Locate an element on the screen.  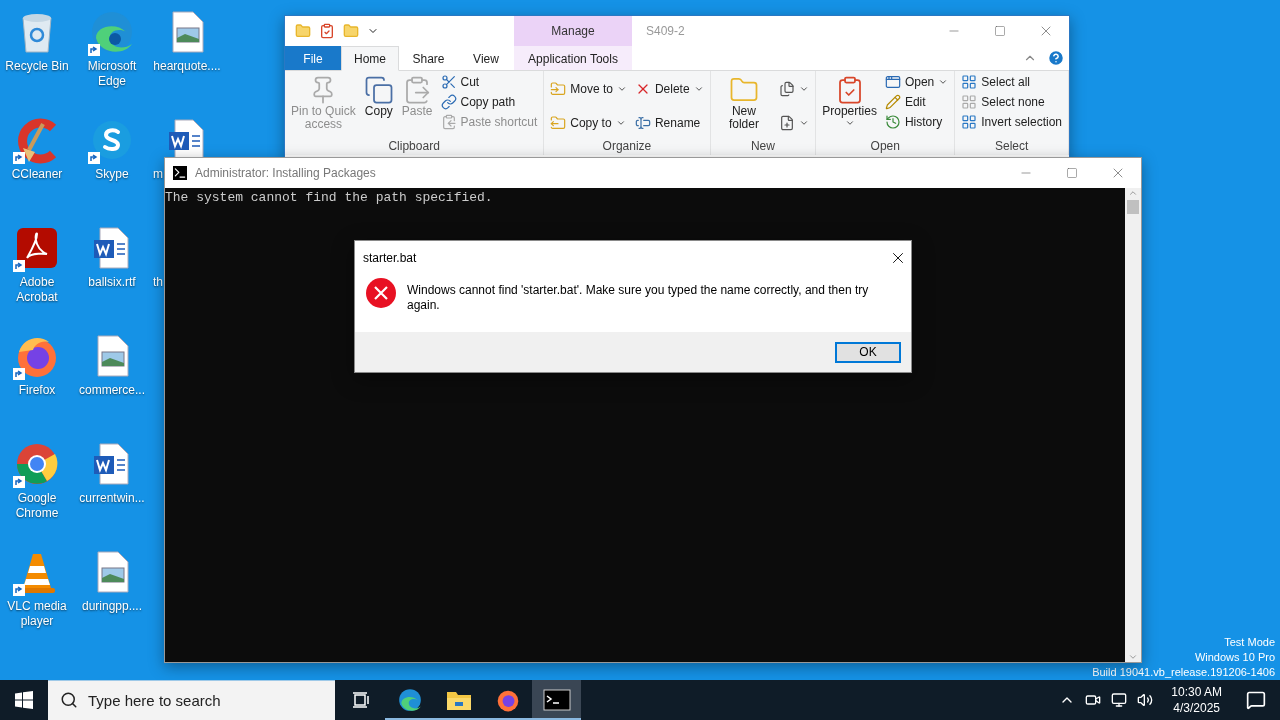
group-label: Open is located at coordinates (885, 147).